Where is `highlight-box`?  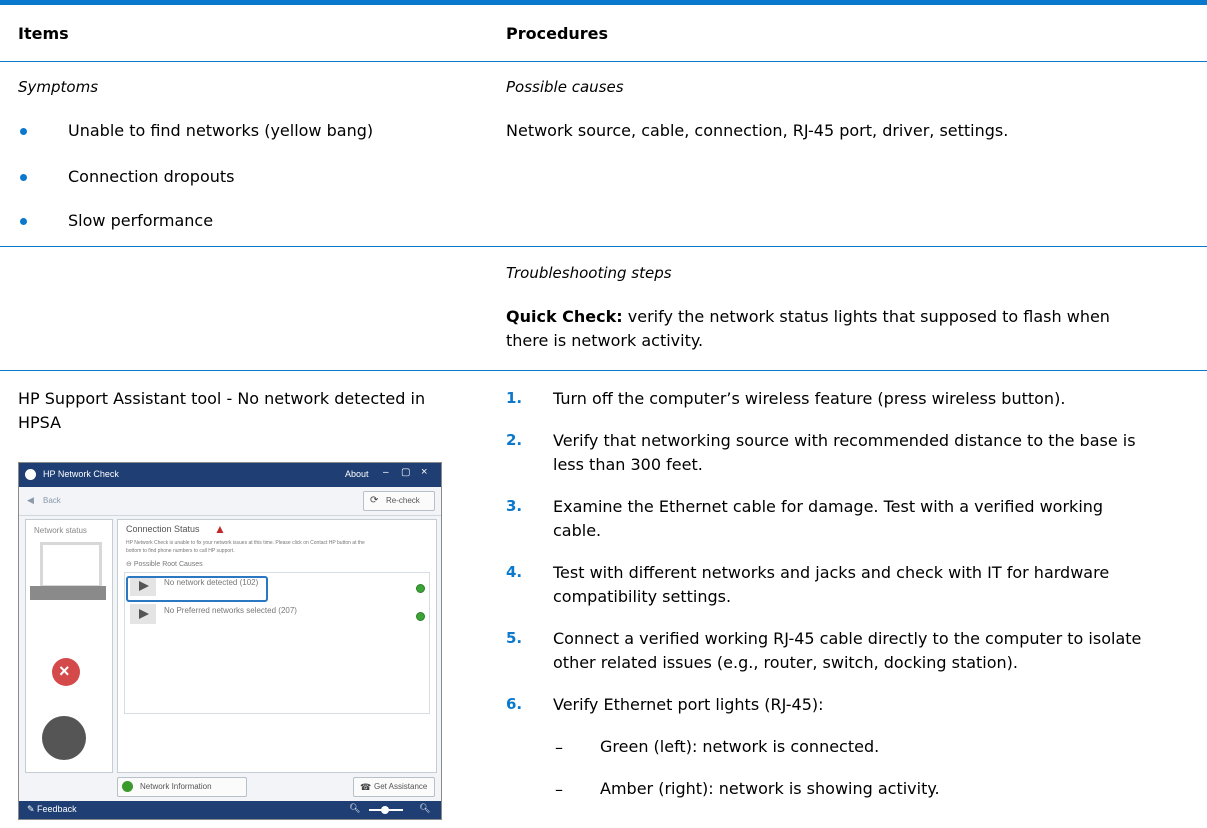 highlight-box is located at coordinates (197, 589).